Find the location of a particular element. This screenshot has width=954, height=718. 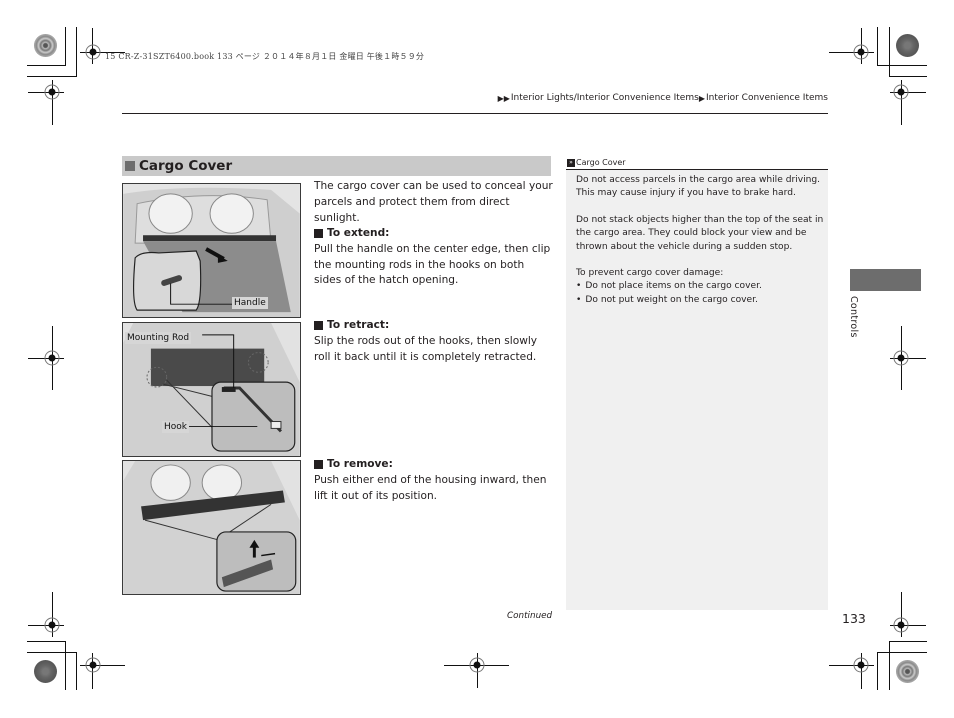

breadcrumb-arrow-icon: ▶▶ is located at coordinates (503, 98).